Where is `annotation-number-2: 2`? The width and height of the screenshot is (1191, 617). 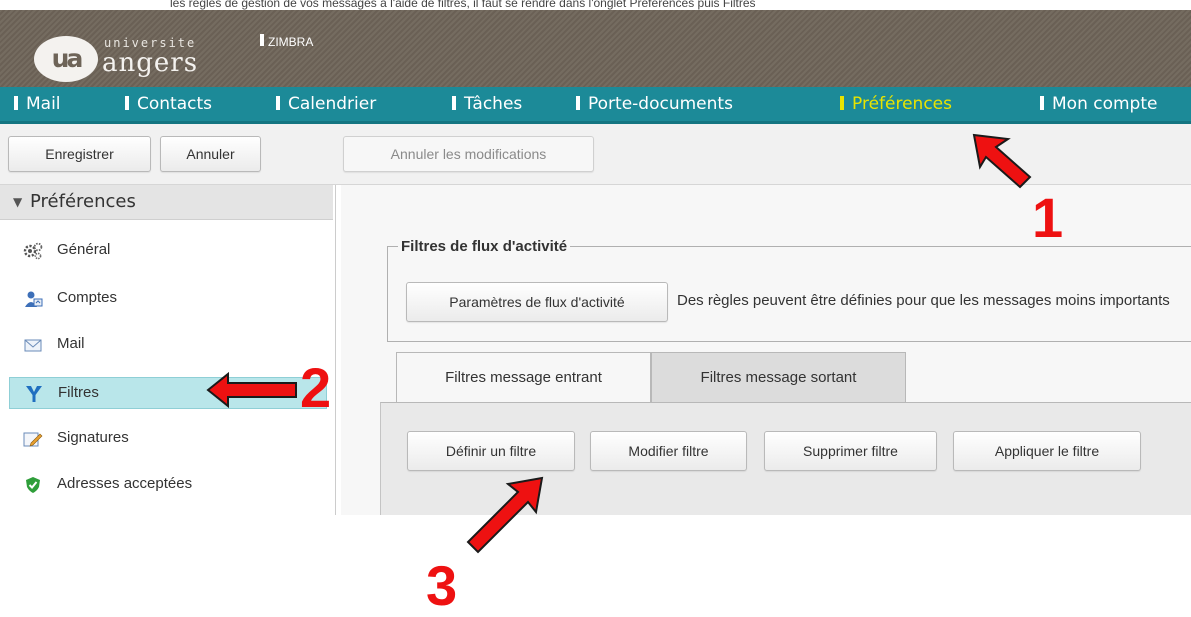
annotation-number-2: 2 is located at coordinates (316, 387).